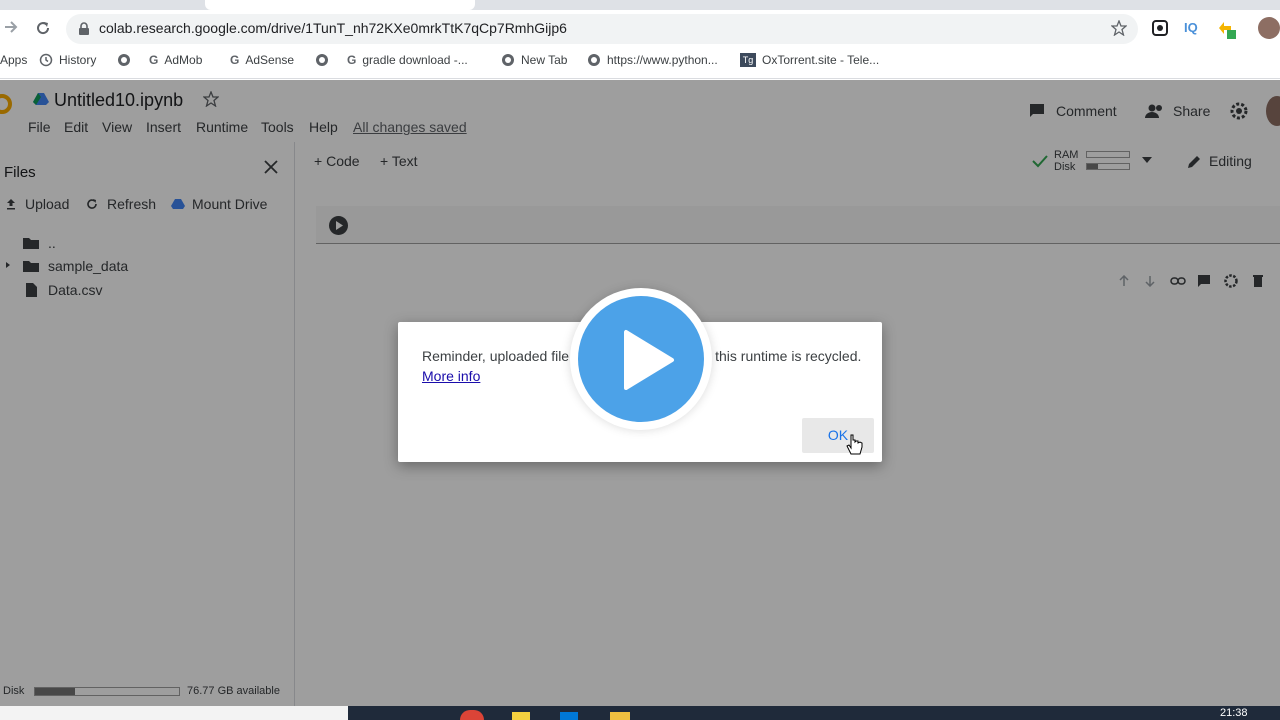  I want to click on bookmark-label: Apps, so click(14, 60).